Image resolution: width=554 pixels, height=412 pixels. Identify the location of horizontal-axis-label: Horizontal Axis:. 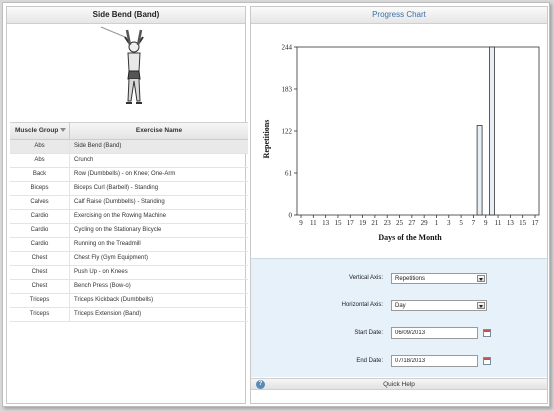
(362, 305).